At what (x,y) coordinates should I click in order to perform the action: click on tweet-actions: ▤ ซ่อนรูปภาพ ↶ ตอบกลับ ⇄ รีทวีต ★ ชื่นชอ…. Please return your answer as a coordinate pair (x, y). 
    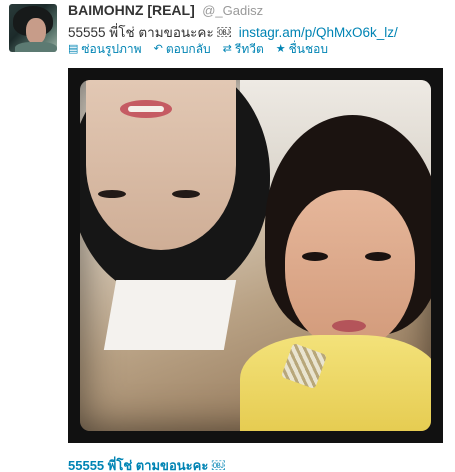
    Looking at the image, I should click on (198, 49).